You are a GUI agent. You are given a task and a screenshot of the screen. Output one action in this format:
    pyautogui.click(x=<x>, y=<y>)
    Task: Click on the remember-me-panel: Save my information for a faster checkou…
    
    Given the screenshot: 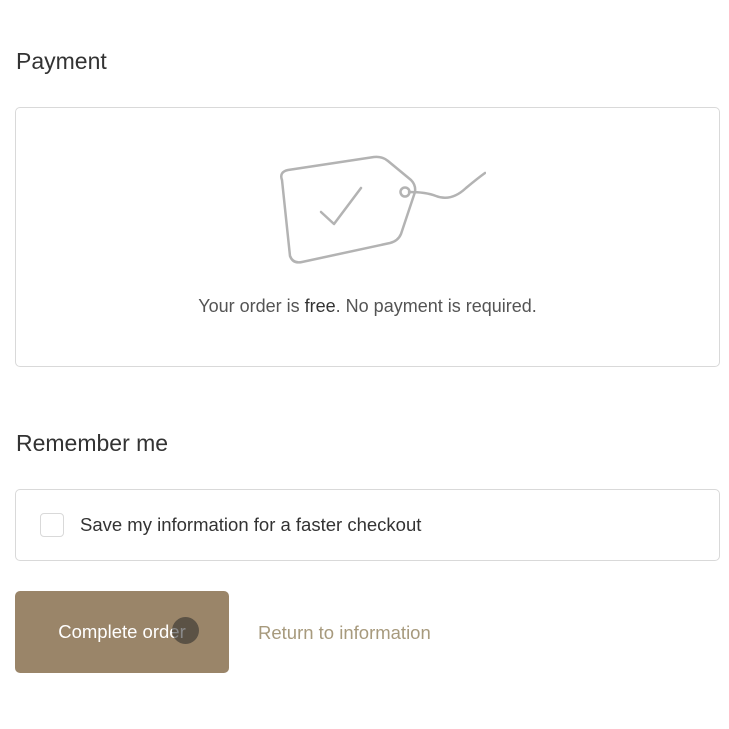 What is the action you would take?
    pyautogui.click(x=367, y=525)
    